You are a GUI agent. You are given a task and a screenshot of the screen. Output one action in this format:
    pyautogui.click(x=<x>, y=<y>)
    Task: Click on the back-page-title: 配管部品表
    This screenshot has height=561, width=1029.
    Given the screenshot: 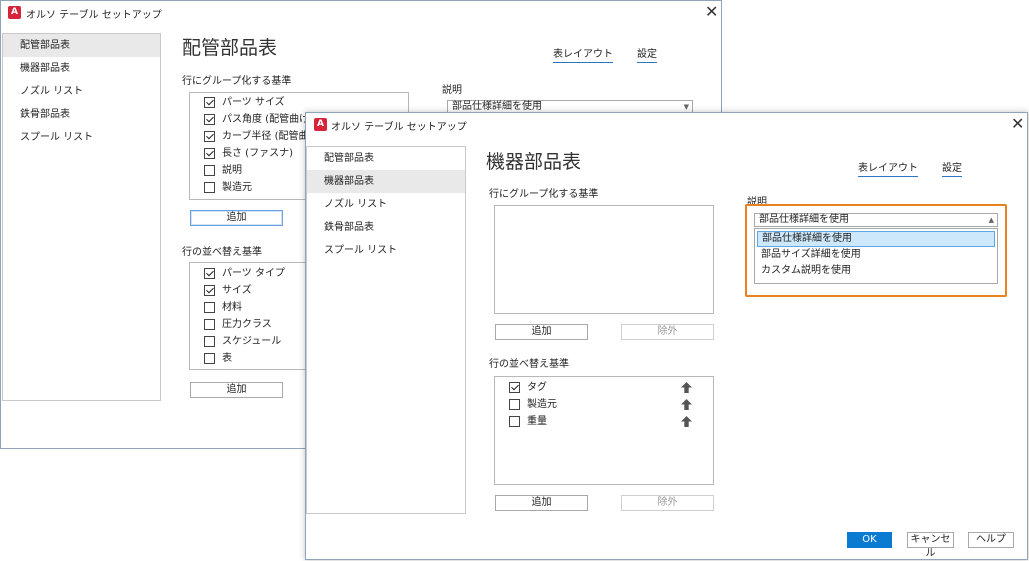 What is the action you would take?
    pyautogui.click(x=230, y=48)
    